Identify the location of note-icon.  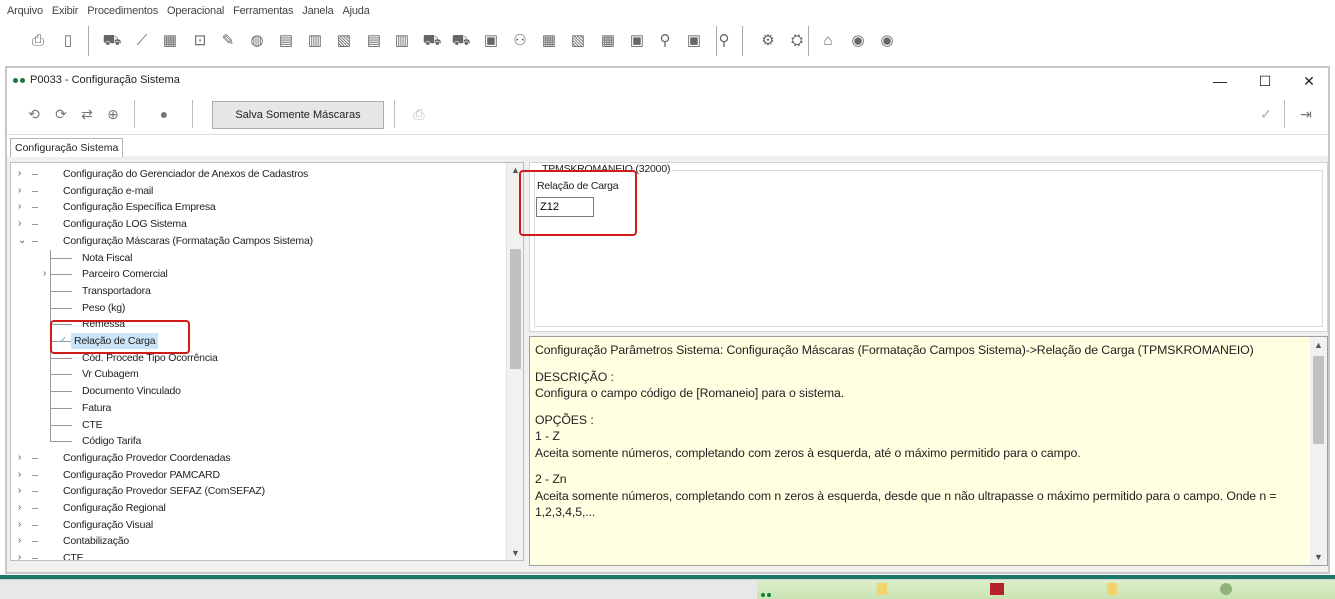
(1112, 589).